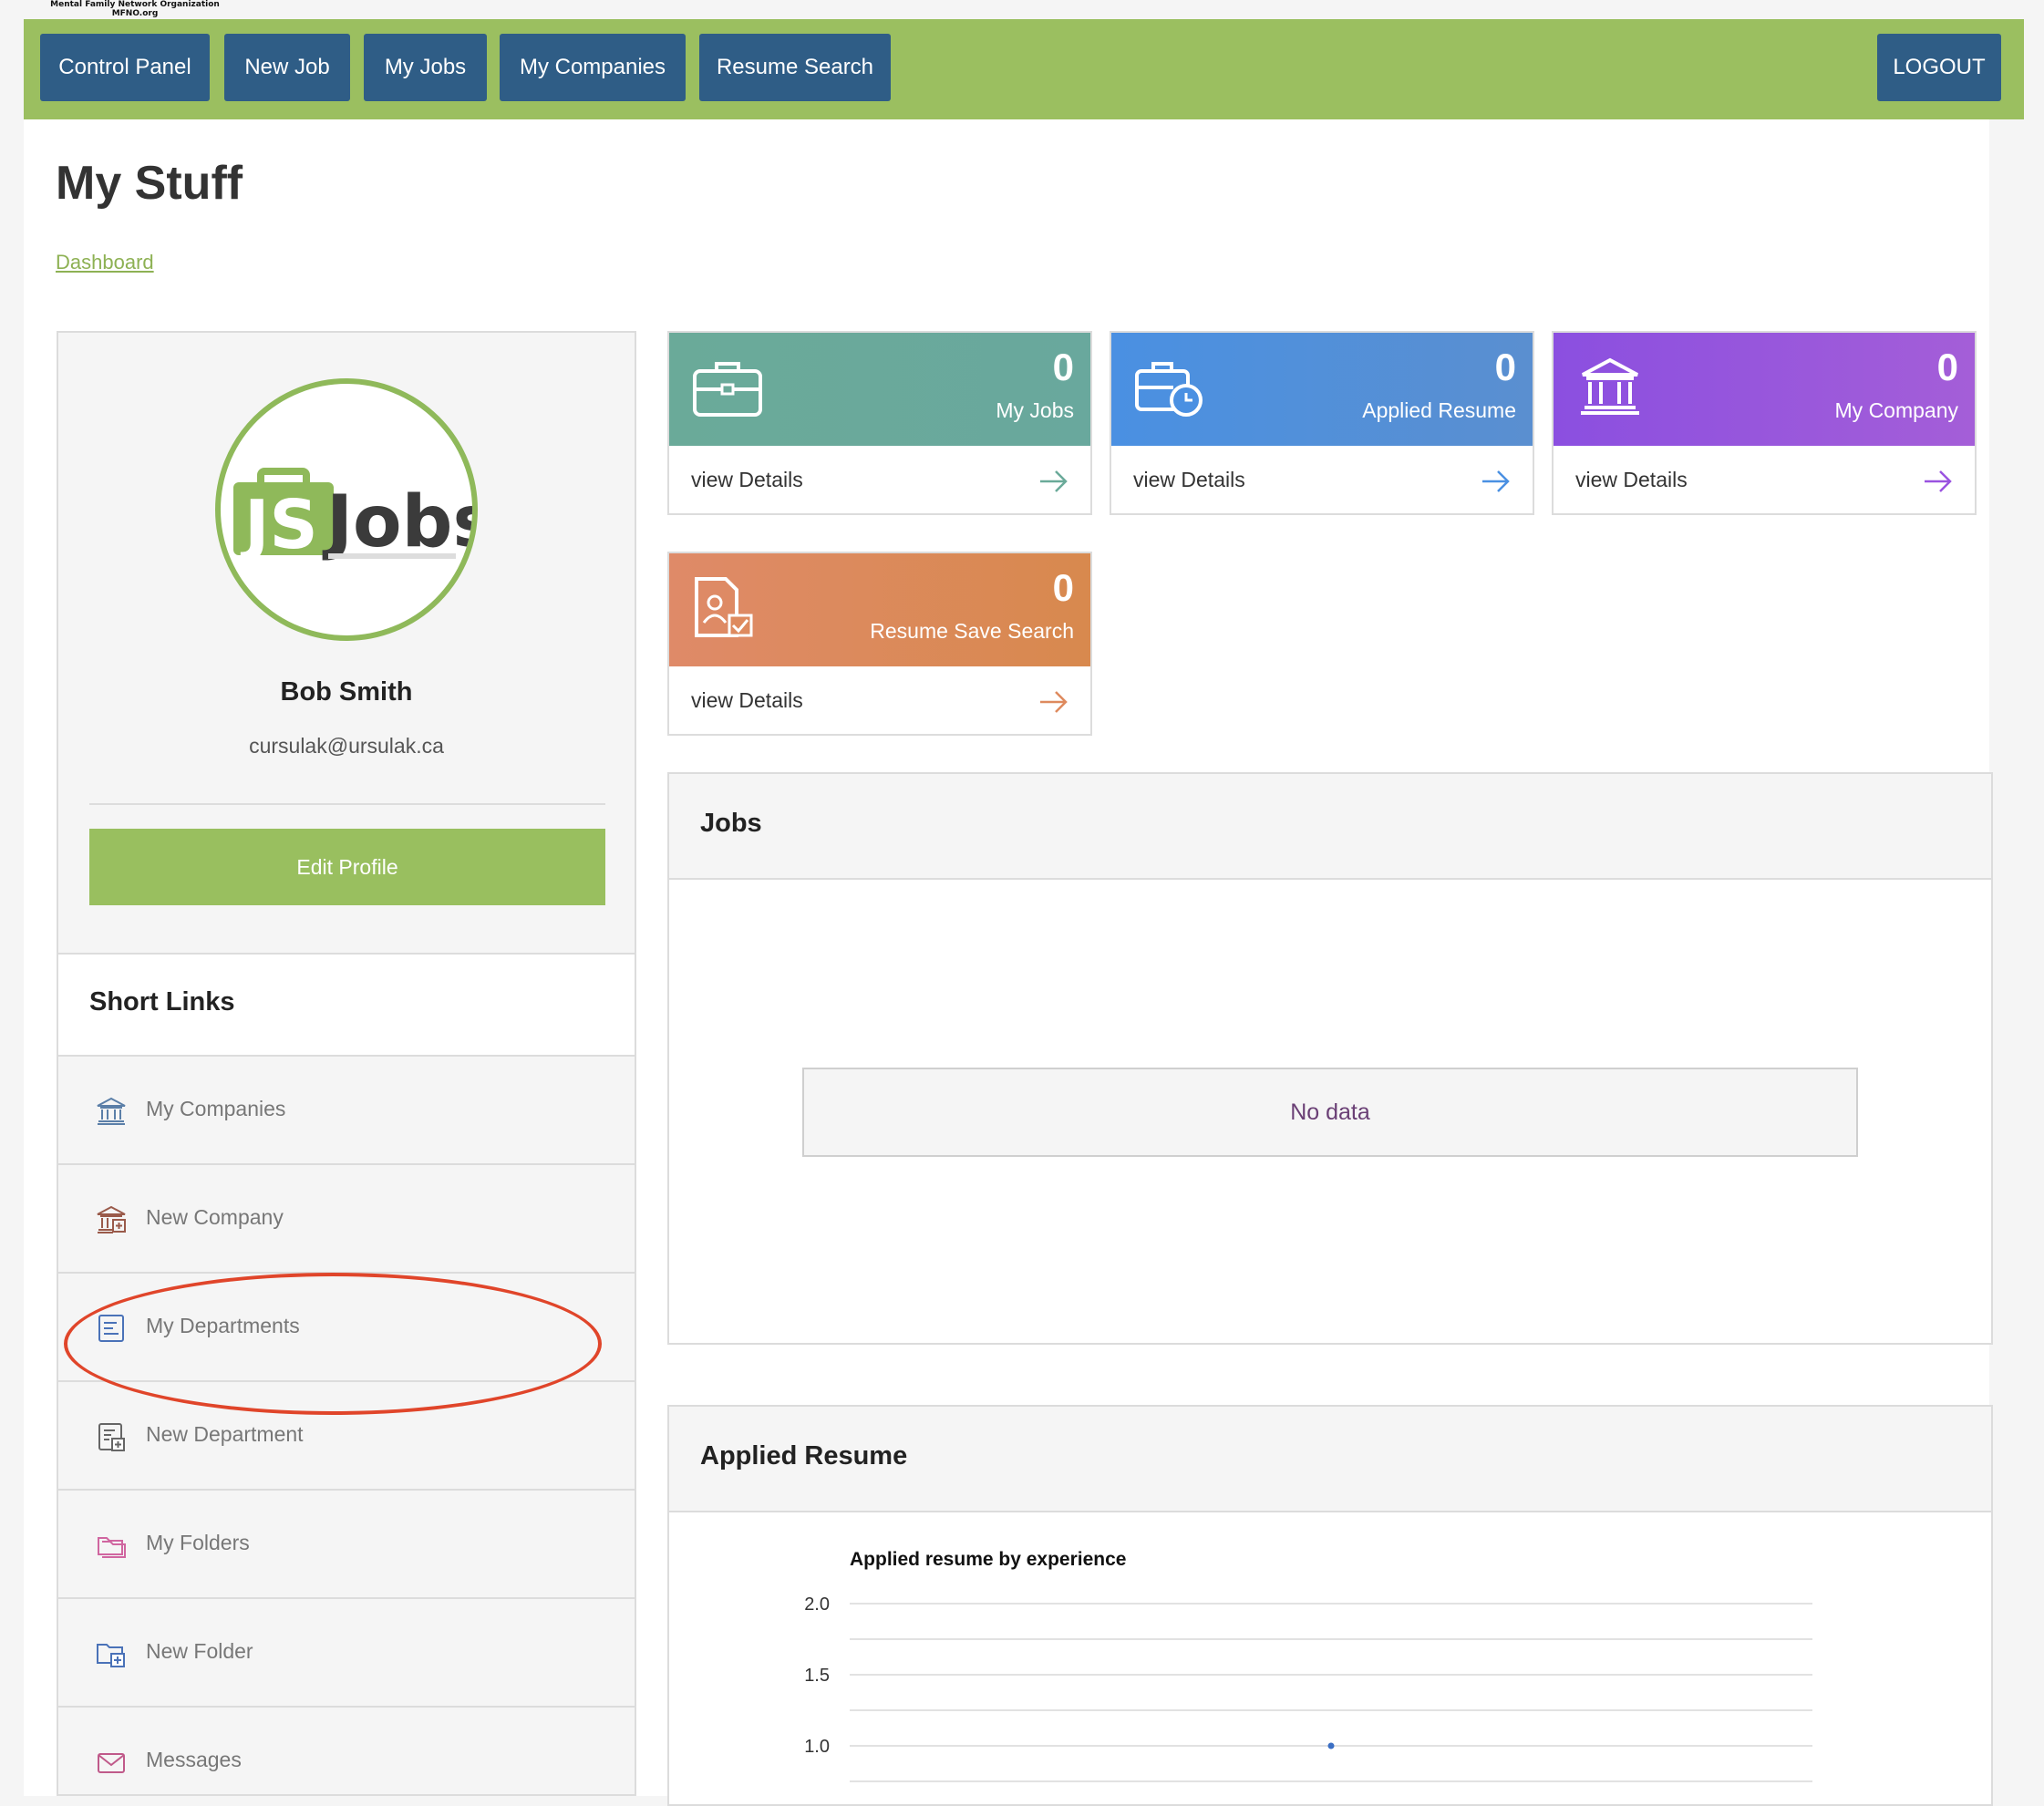 This screenshot has width=2044, height=1806. Describe the element at coordinates (817, 1604) in the screenshot. I see `chart-y-tick-label: 2.0` at that location.